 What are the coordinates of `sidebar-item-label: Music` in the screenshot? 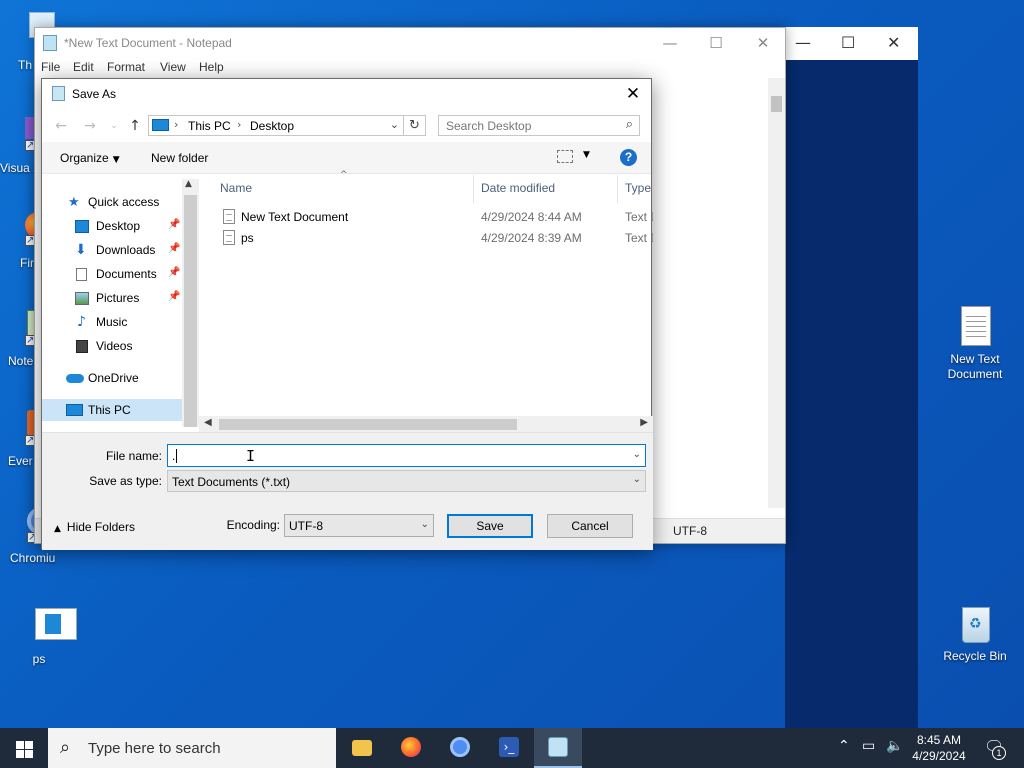 It's located at (112, 322).